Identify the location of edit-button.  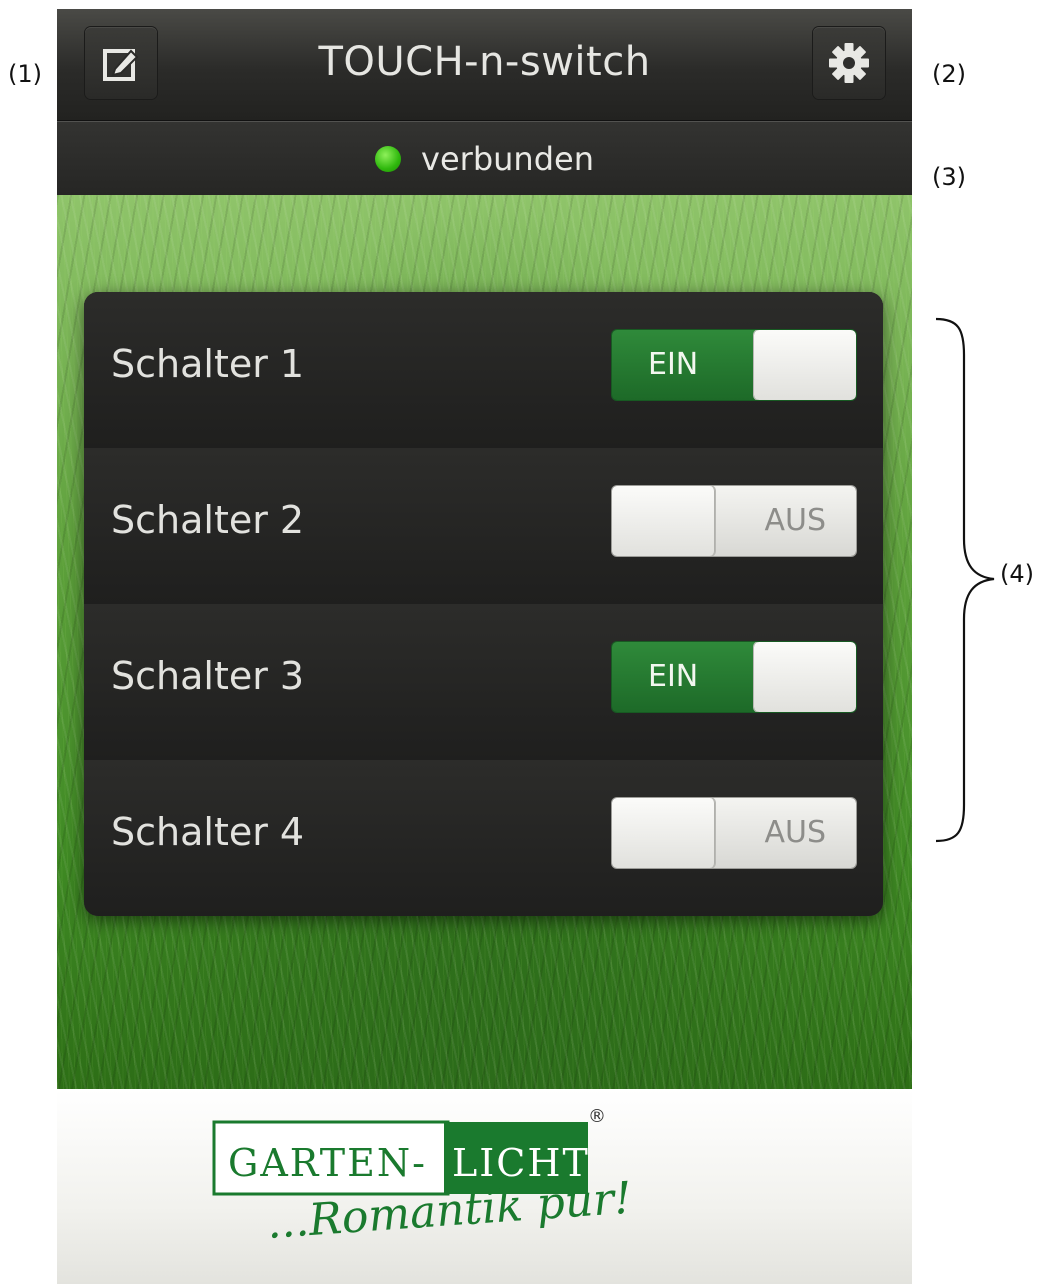
(121, 63).